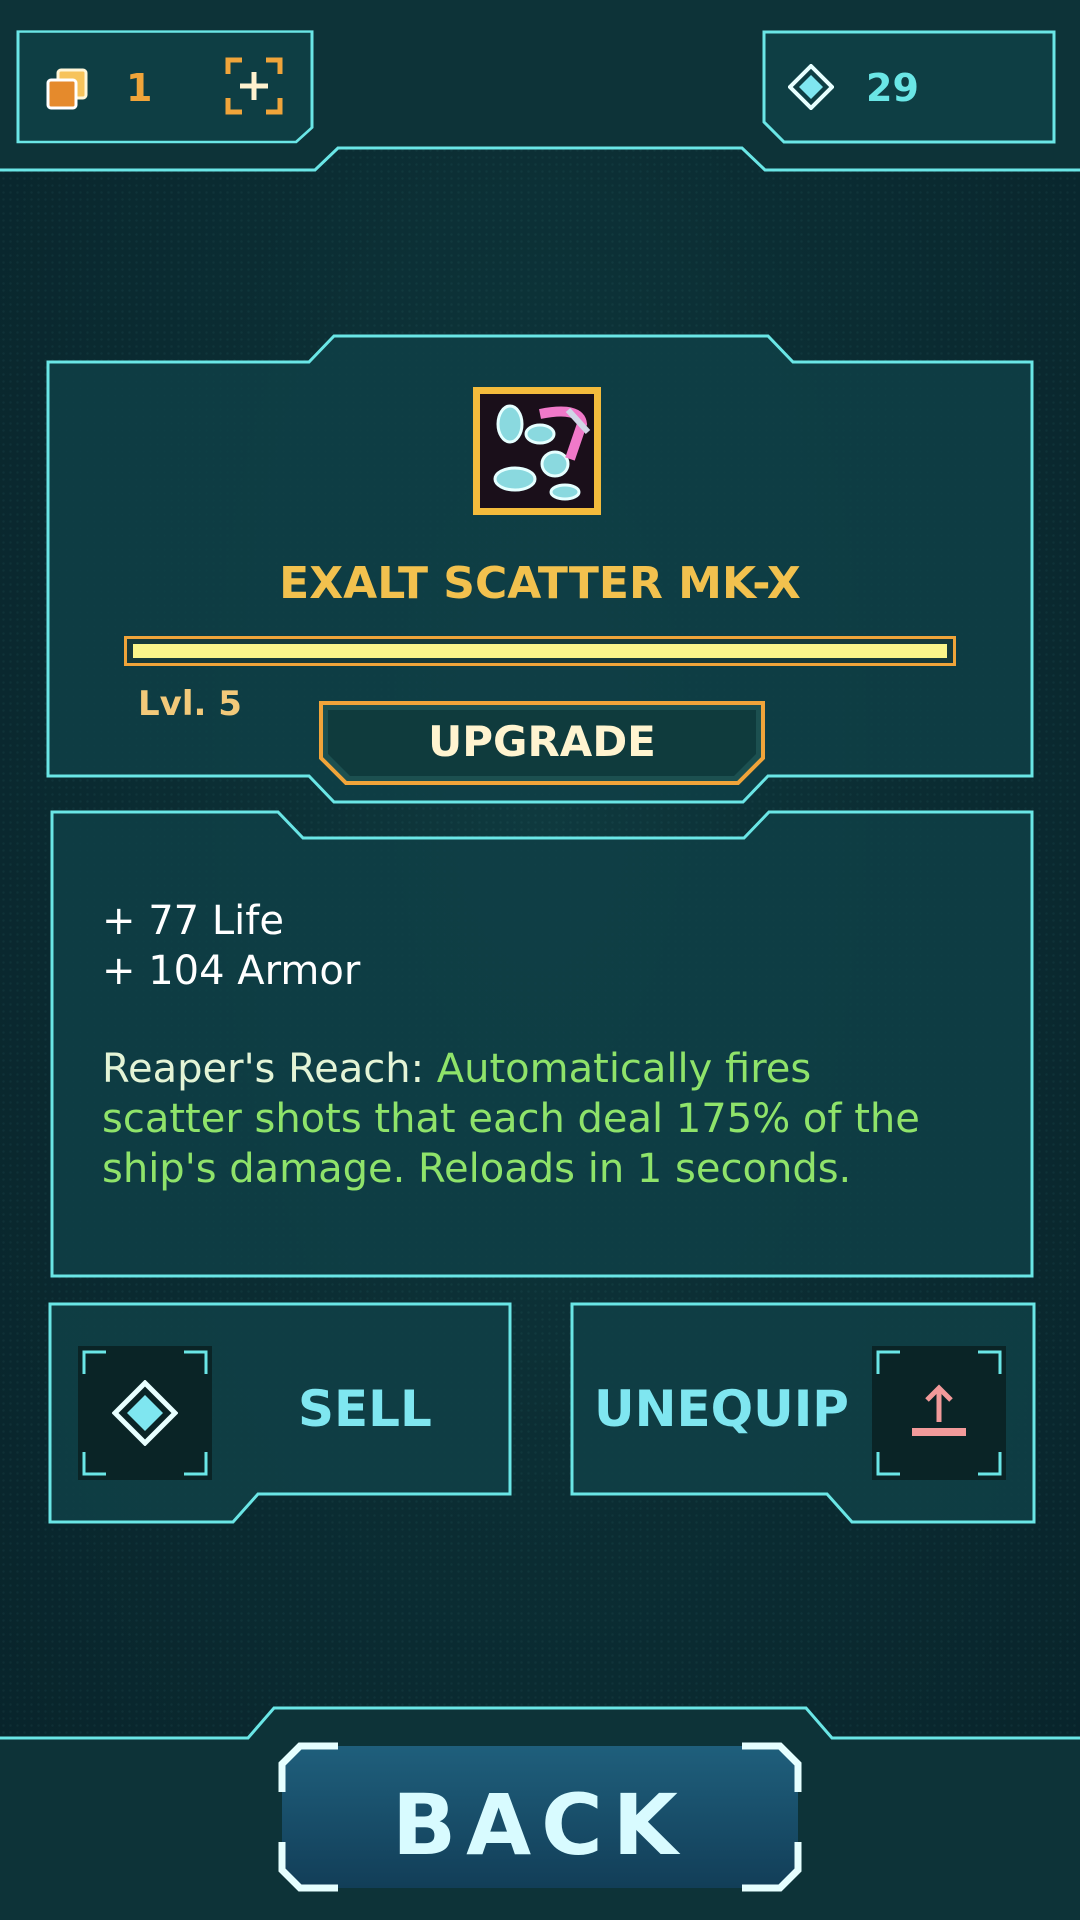 The image size is (1080, 1920). I want to click on stat-armor: + 104 Armor, so click(231, 971).